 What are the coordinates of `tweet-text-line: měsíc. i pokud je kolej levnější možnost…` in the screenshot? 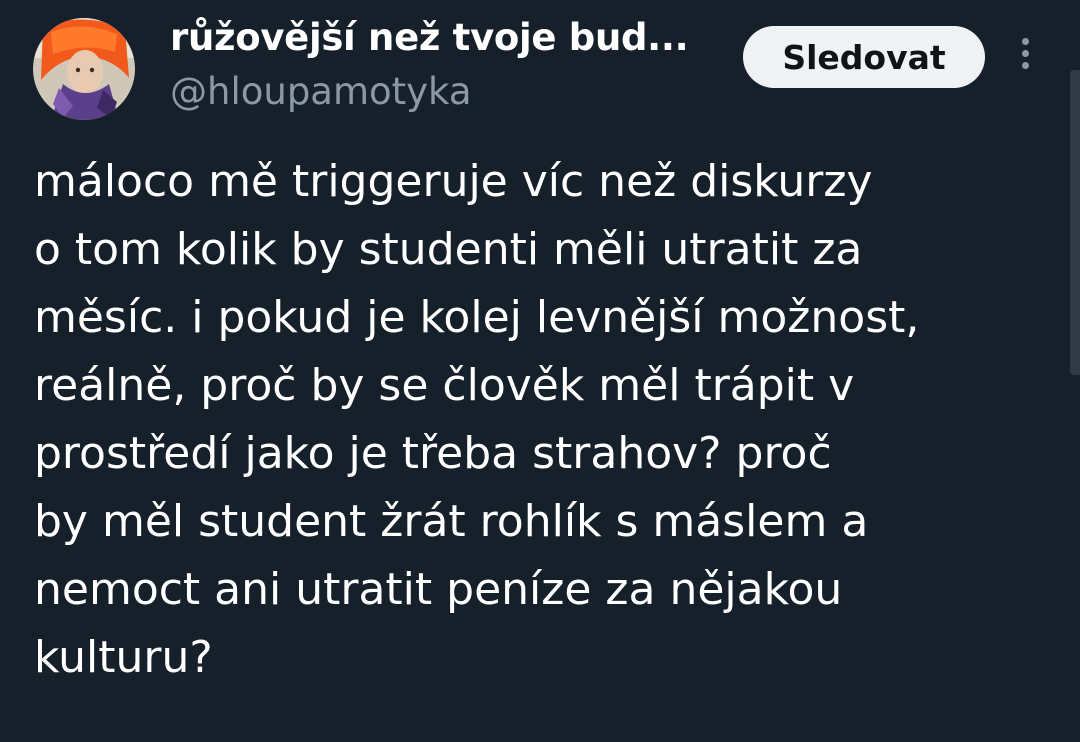 It's located at (477, 317).